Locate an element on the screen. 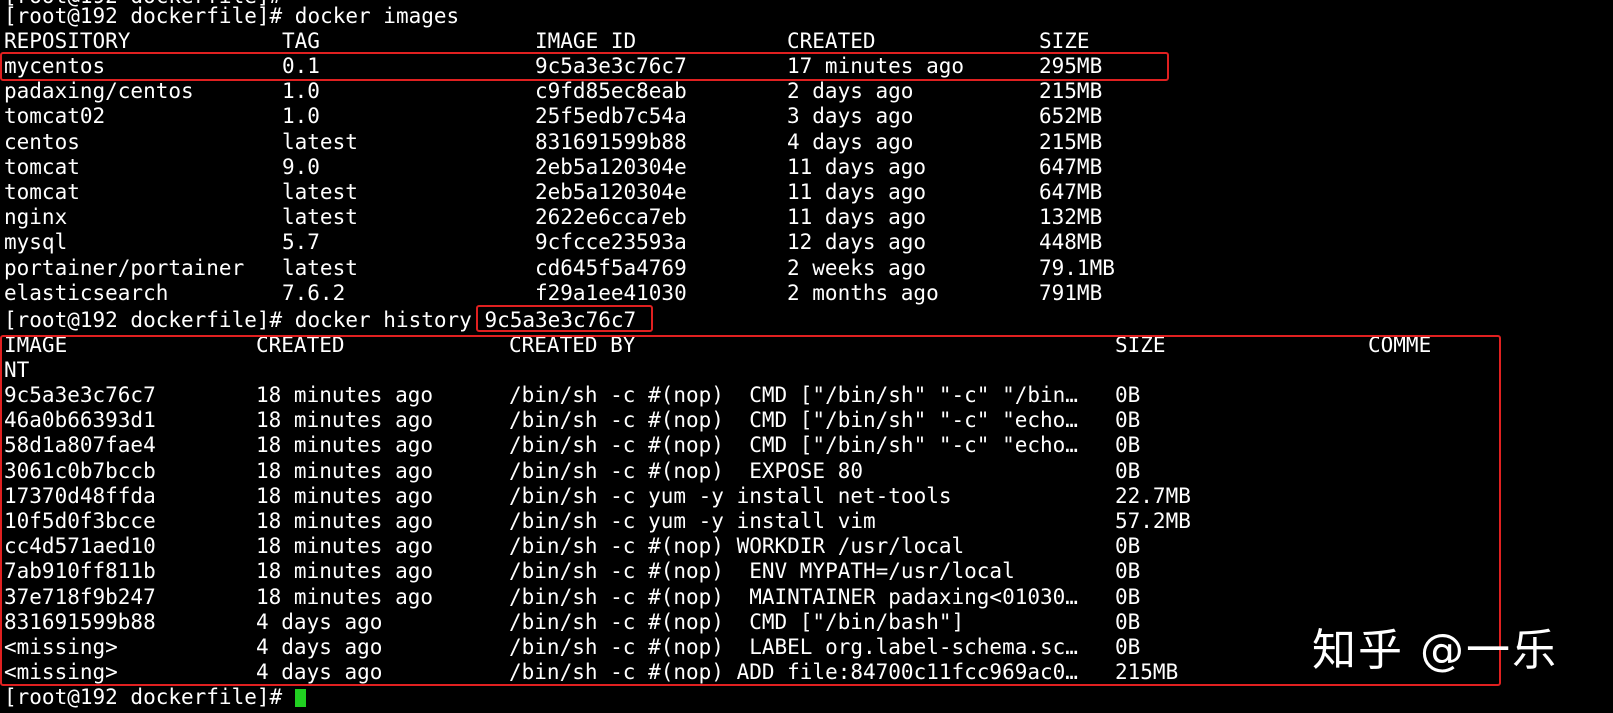 This screenshot has width=1613, height=713. cell-image-id: 2622e6cca7eb is located at coordinates (611, 217).